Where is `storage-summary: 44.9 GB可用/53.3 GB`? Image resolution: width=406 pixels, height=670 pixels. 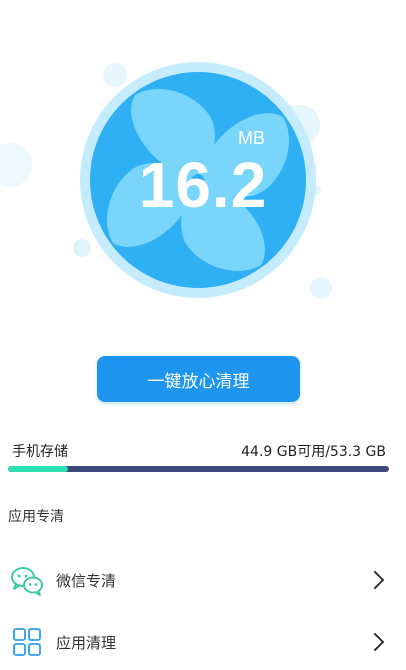
storage-summary: 44.9 GB可用/53.3 GB is located at coordinates (313, 452).